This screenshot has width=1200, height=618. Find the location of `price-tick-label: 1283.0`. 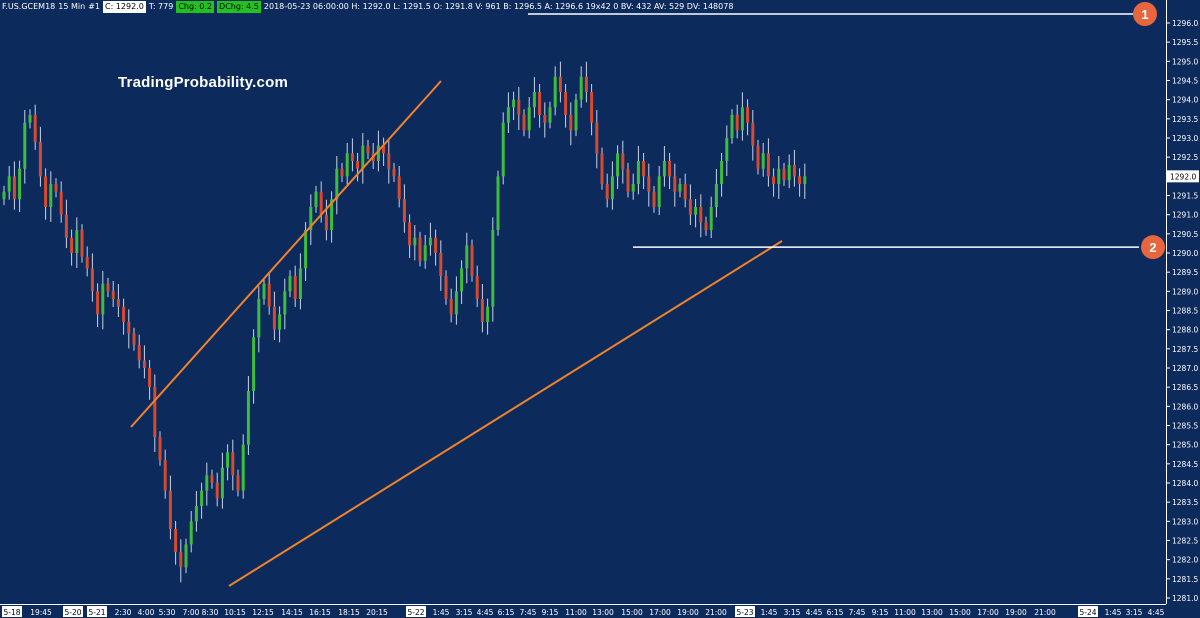

price-tick-label: 1283.0 is located at coordinates (1185, 521).